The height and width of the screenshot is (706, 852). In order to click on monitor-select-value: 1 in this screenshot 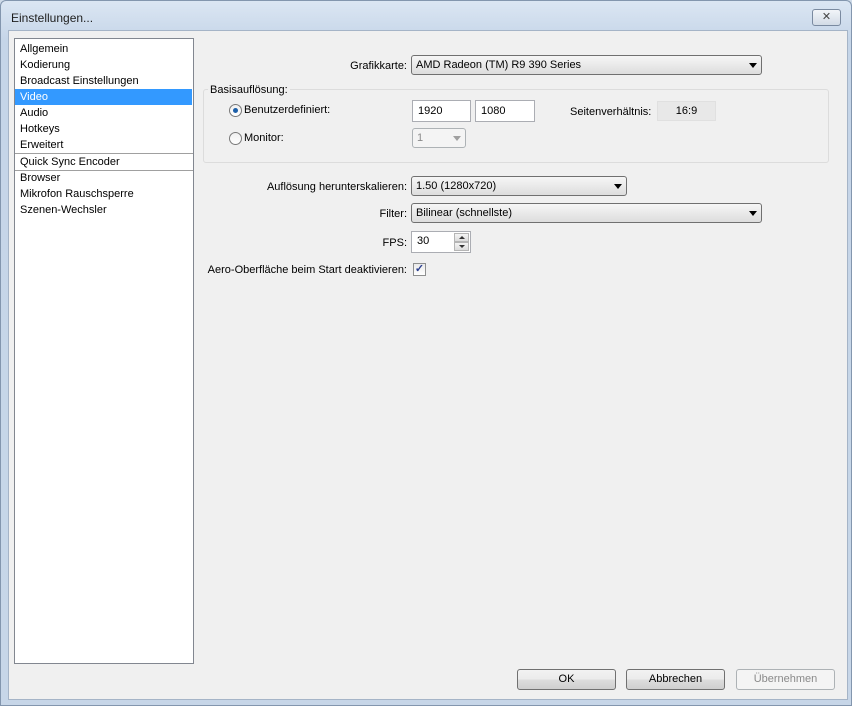, I will do `click(420, 138)`.